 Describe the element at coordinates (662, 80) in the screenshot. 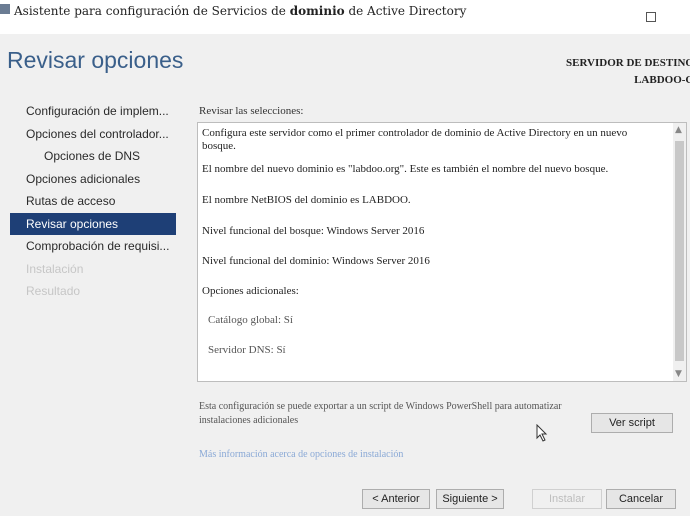

I see `server-label-line2: LABDOO-G` at that location.